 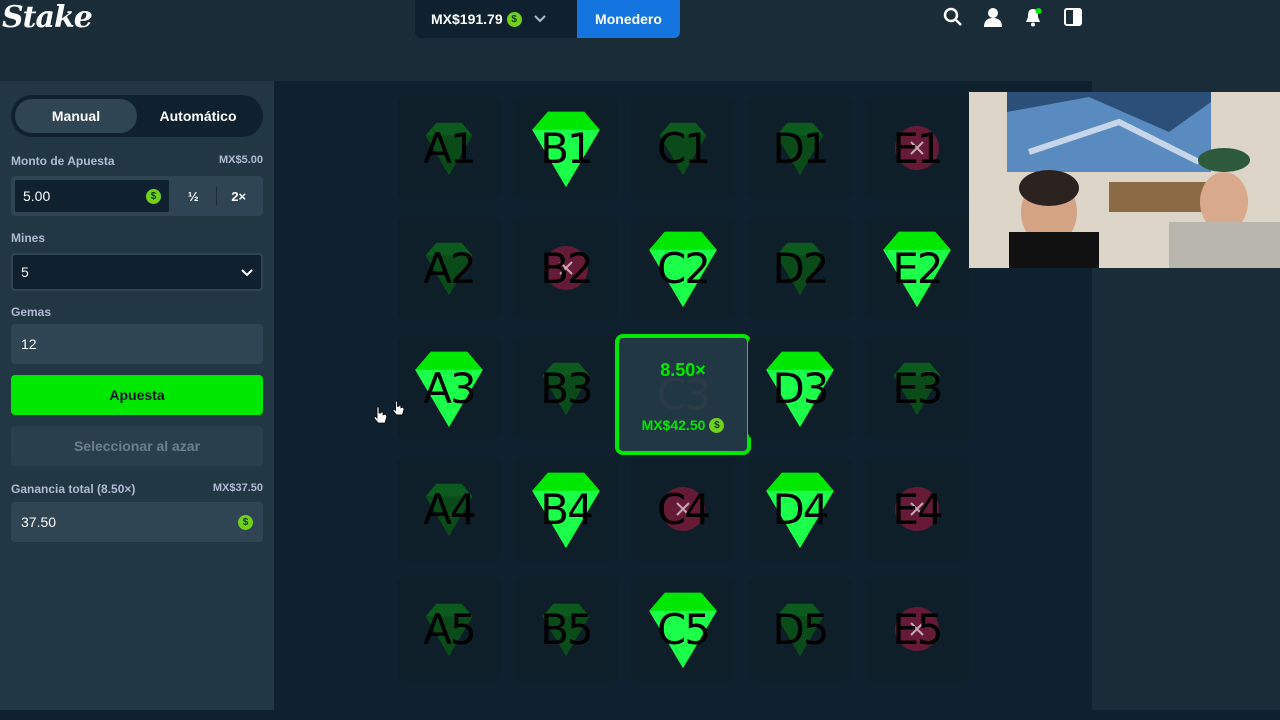 I want to click on tile-code: A2, so click(x=449, y=268).